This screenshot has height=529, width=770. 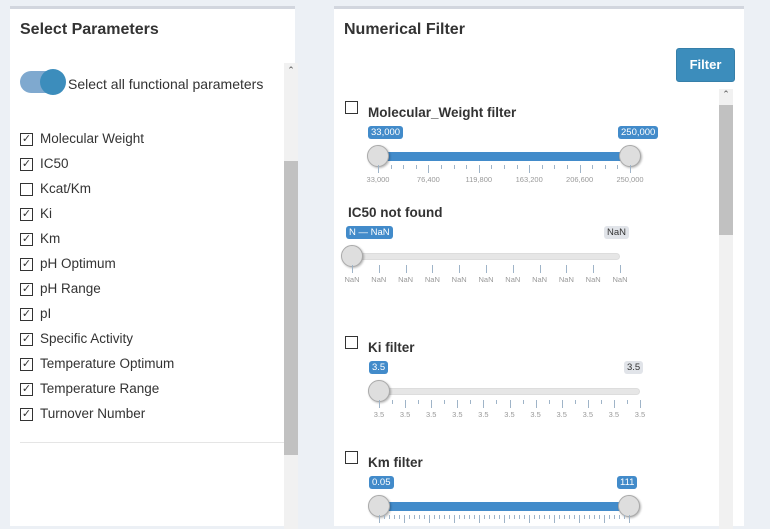 I want to click on param-label: Turnover Number, so click(x=93, y=413).